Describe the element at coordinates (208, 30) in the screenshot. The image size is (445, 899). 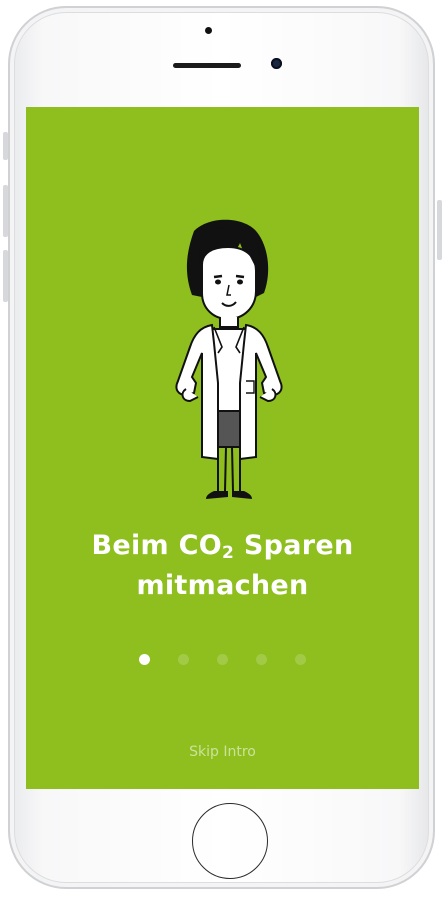
I see `proximity-sensor` at that location.